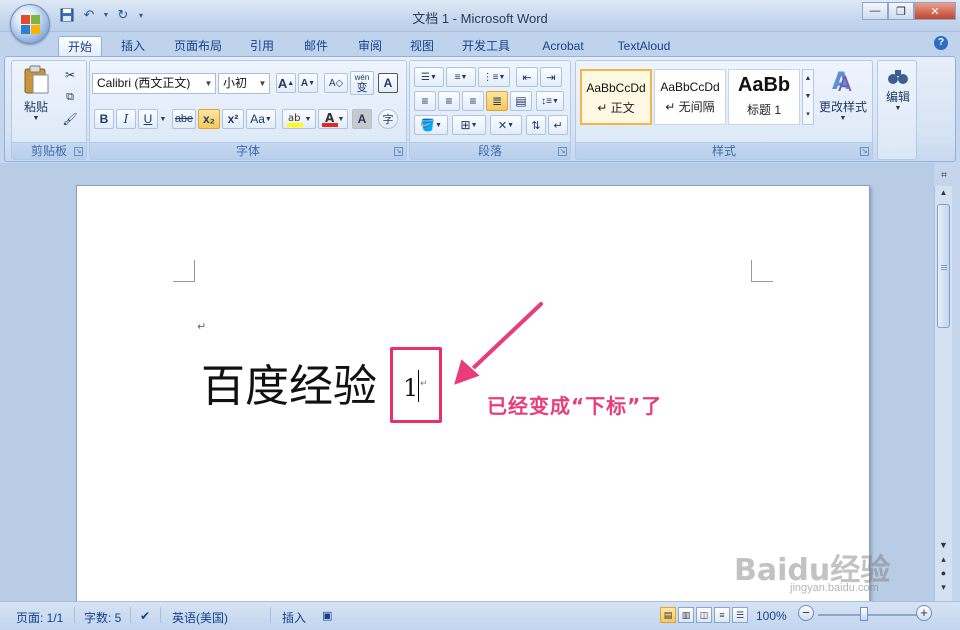 The height and width of the screenshot is (630, 960). I want to click on document-text: 百度经验, so click(289, 382).